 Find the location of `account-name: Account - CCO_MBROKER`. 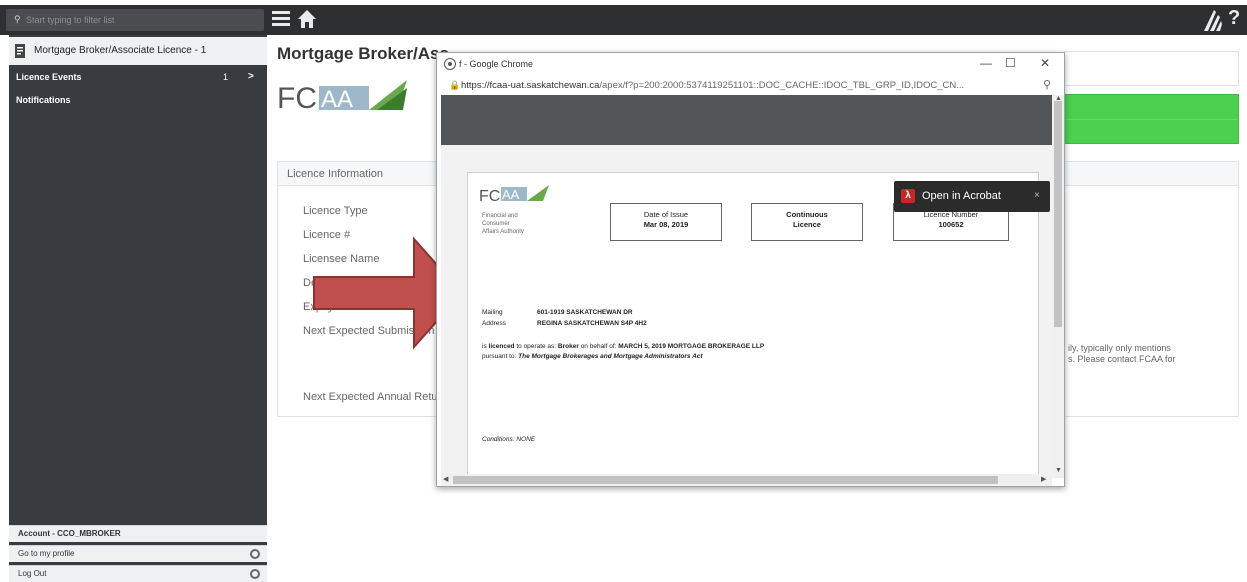

account-name: Account - CCO_MBROKER is located at coordinates (69, 533).